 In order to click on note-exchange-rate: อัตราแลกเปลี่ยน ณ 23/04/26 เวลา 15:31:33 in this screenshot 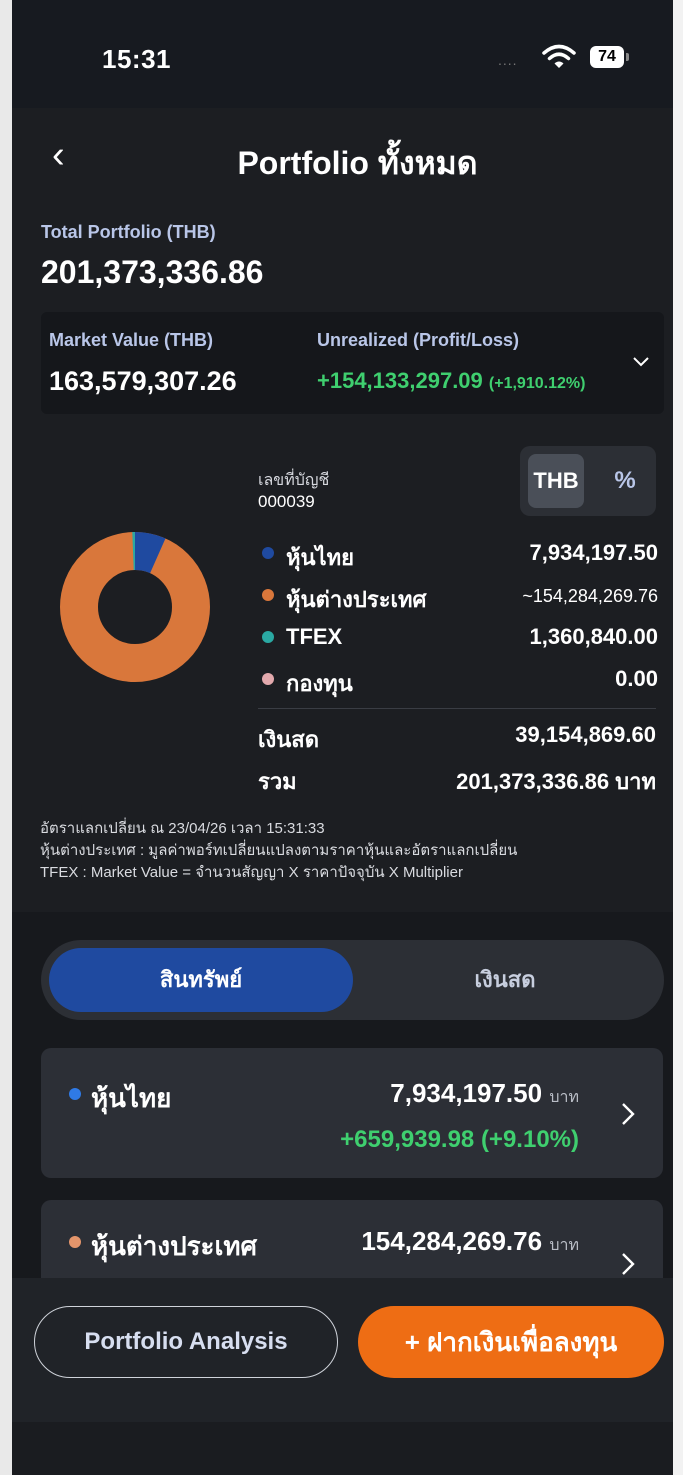, I will do `click(182, 828)`.